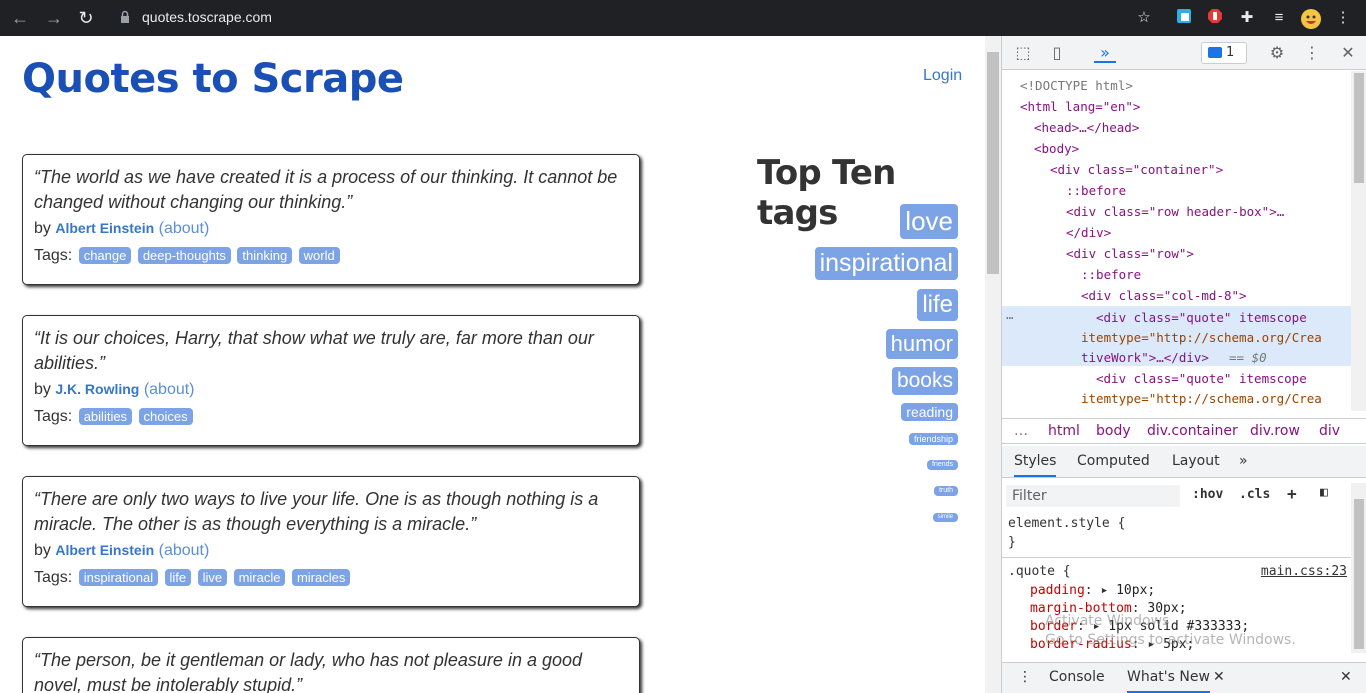 This screenshot has width=1366, height=693. Describe the element at coordinates (259, 577) in the screenshot. I see `tag-link: miracle` at that location.